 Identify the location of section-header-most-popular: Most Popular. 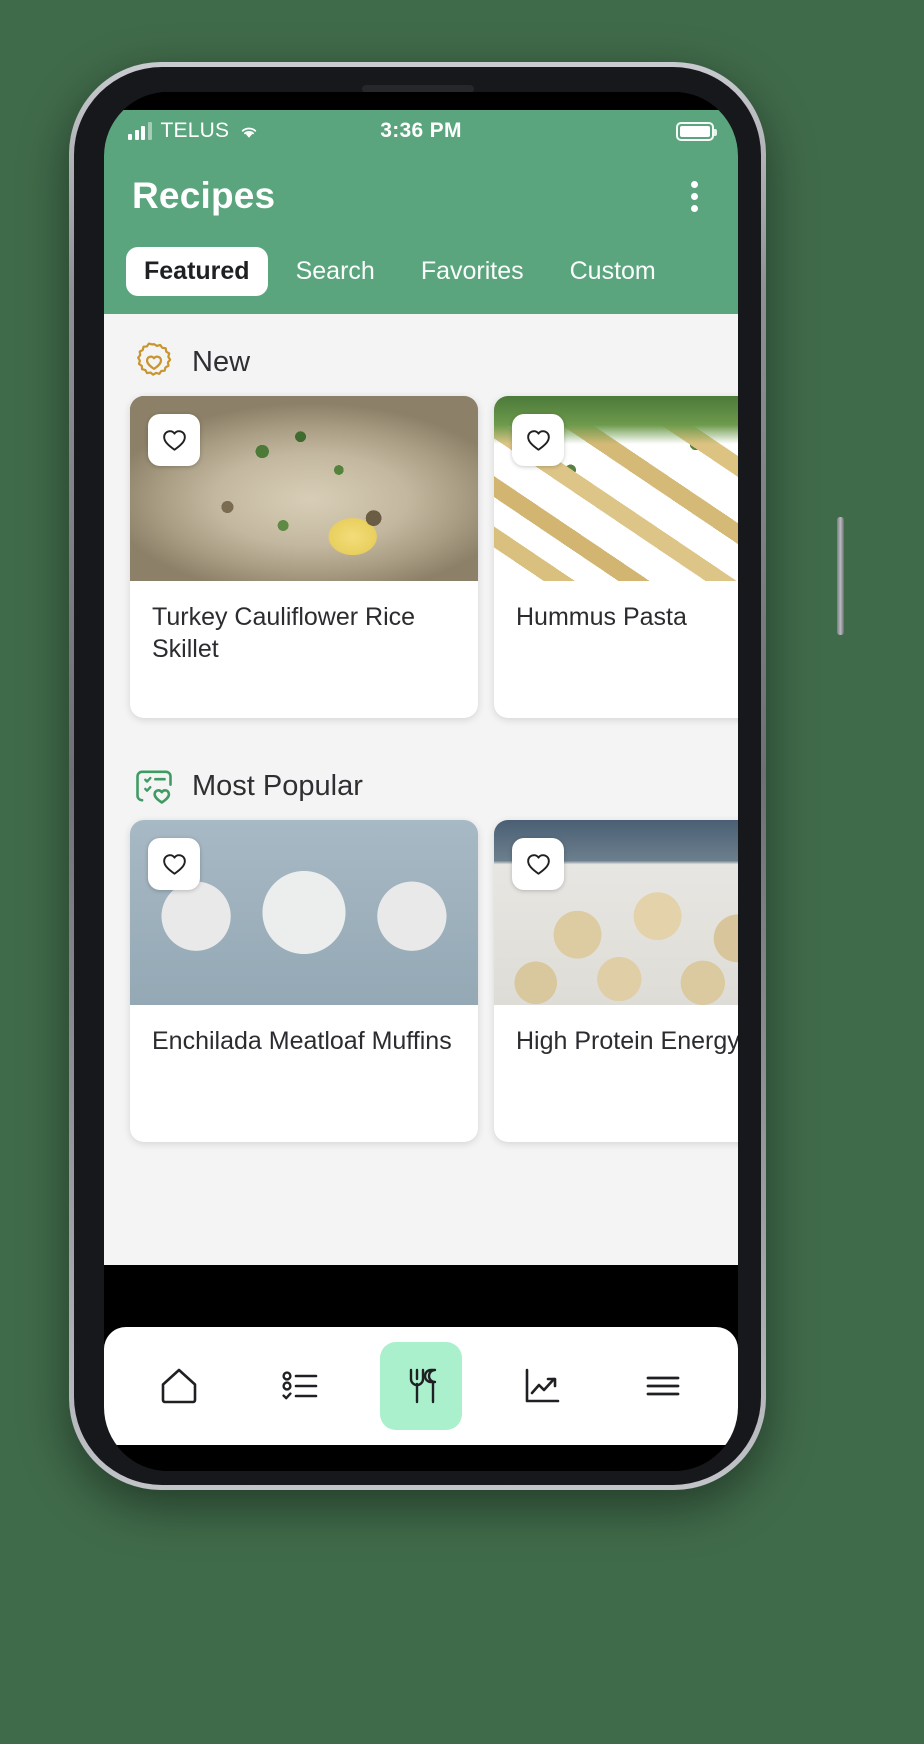
(421, 769).